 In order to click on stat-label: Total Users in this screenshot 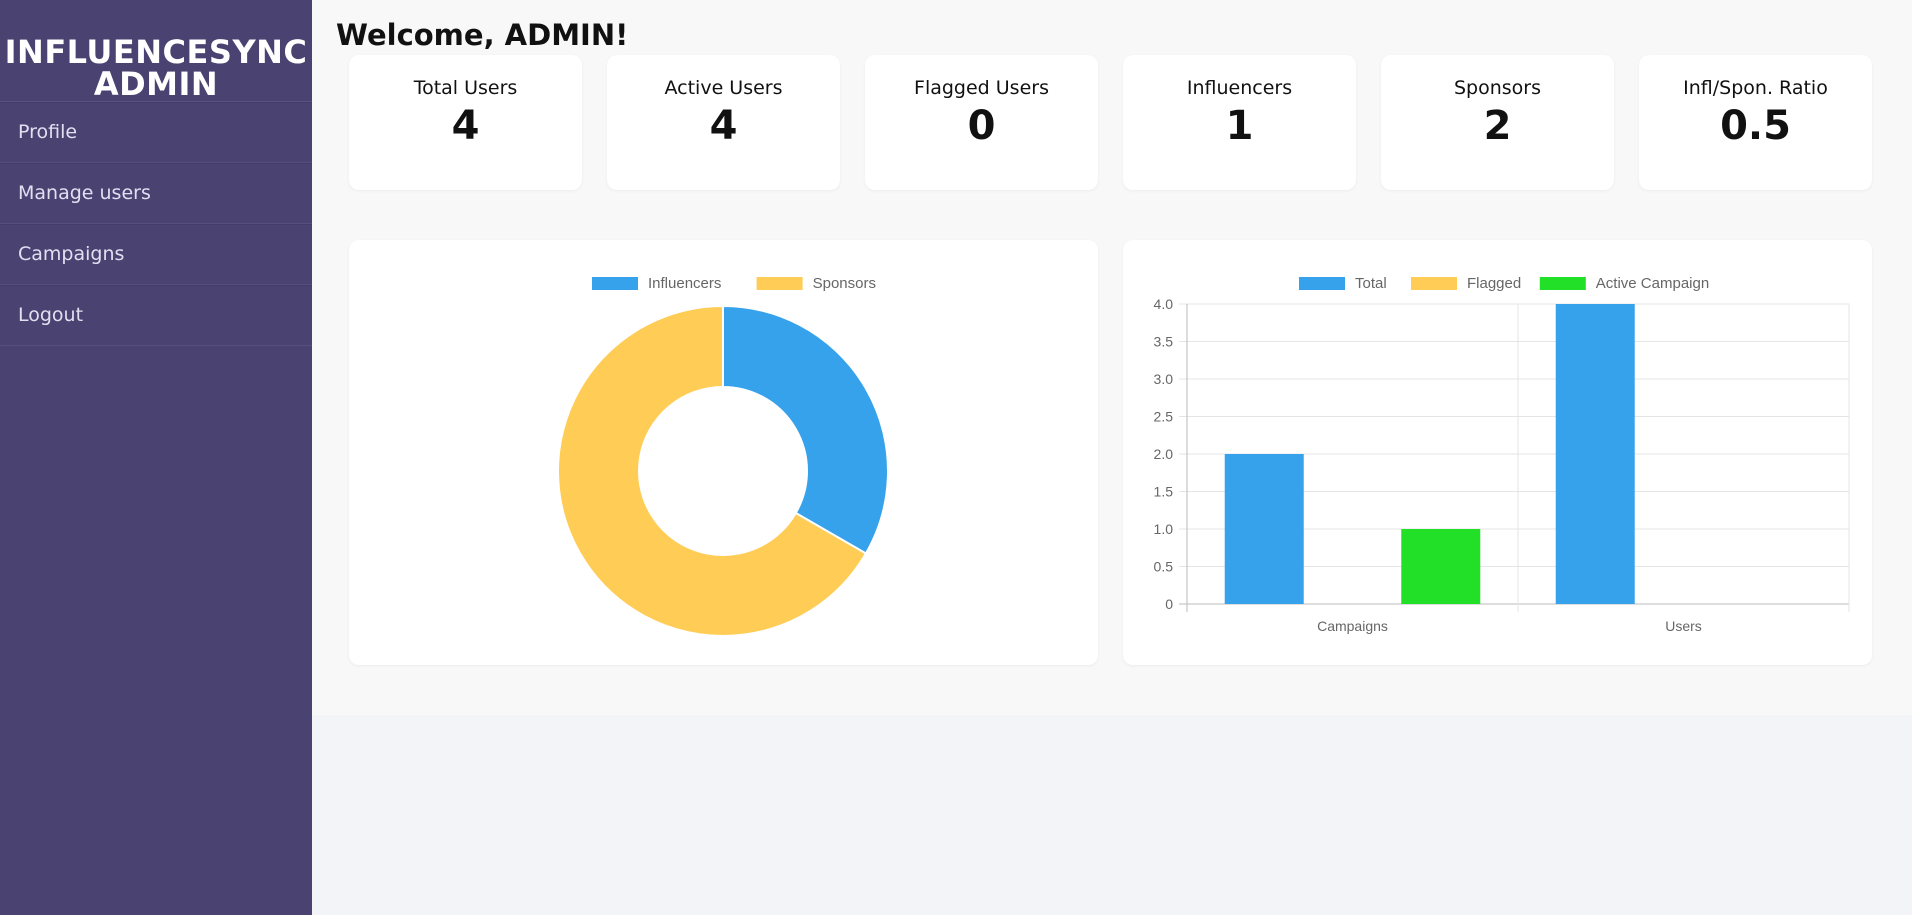, I will do `click(465, 88)`.